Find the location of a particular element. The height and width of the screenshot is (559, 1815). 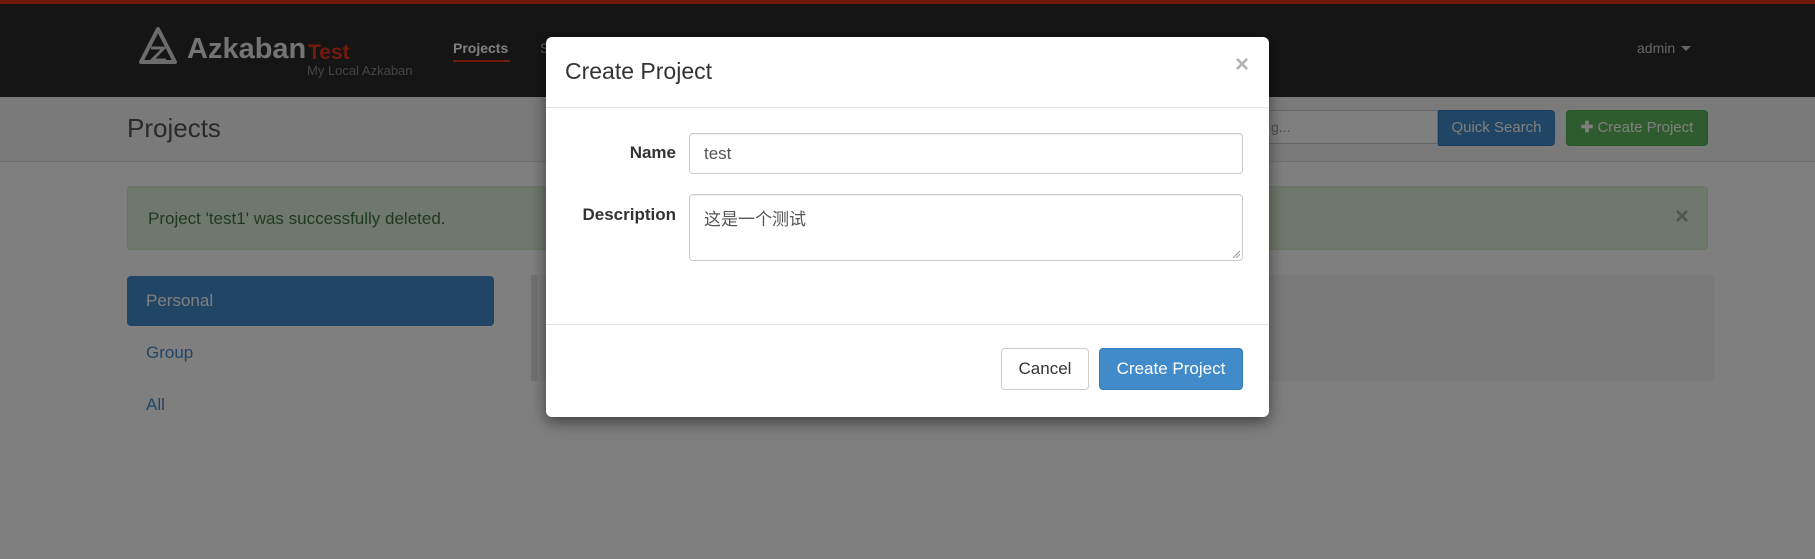

close-icon: × is located at coordinates (1242, 65).